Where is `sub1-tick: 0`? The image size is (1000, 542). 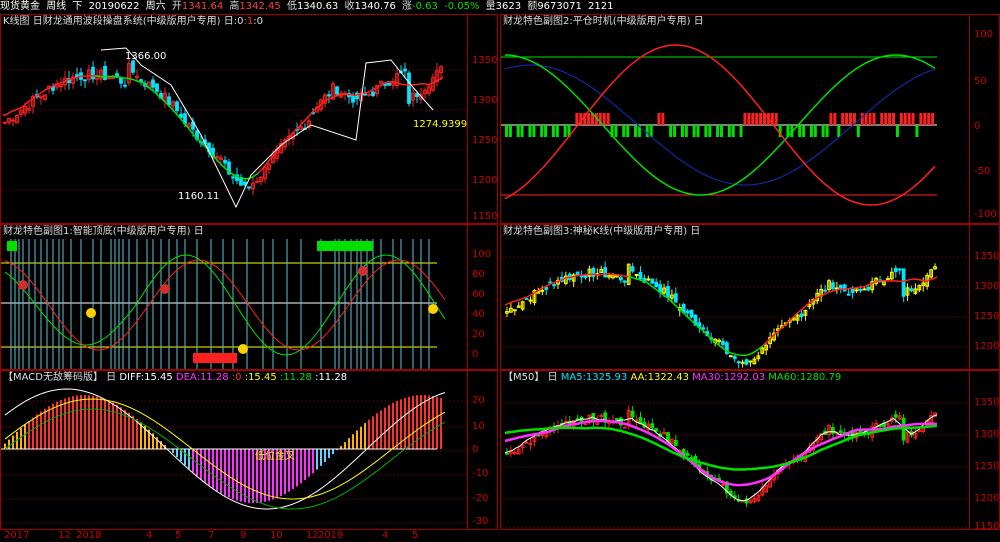 sub1-tick: 0 is located at coordinates (475, 354).